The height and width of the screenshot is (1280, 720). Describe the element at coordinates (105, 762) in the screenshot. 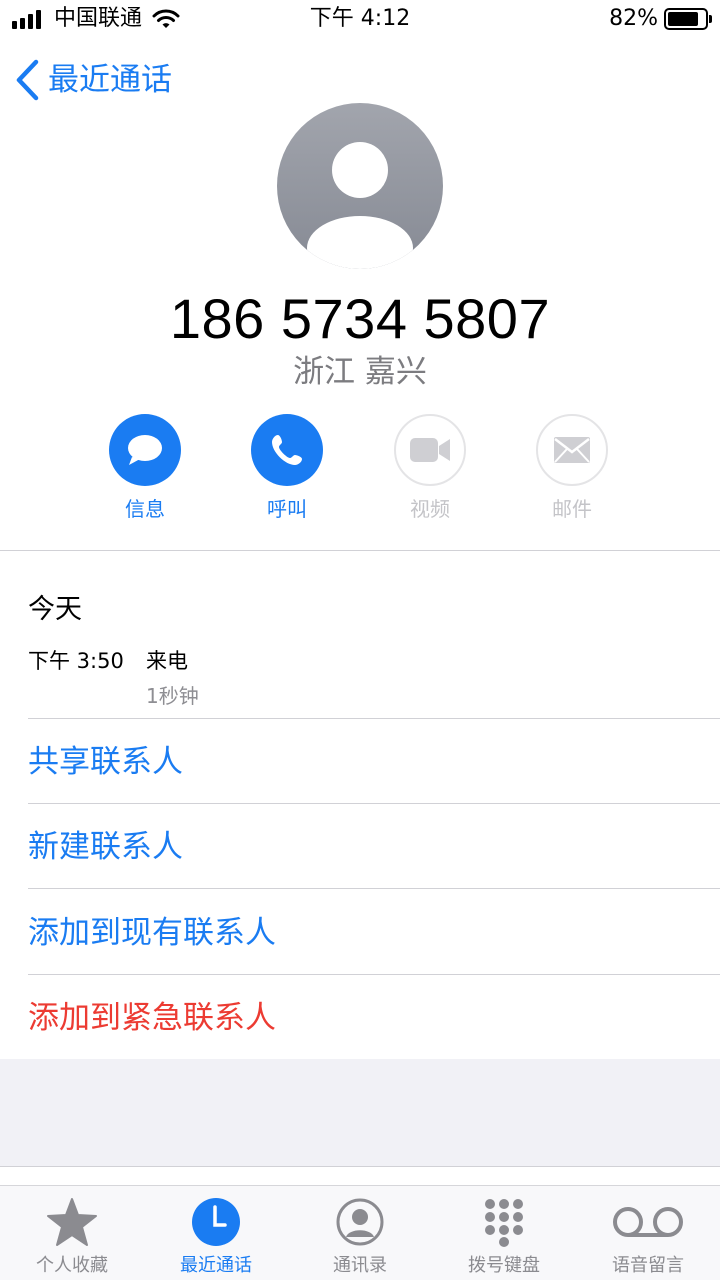

I see `share-contact-button: 共享联系人` at that location.